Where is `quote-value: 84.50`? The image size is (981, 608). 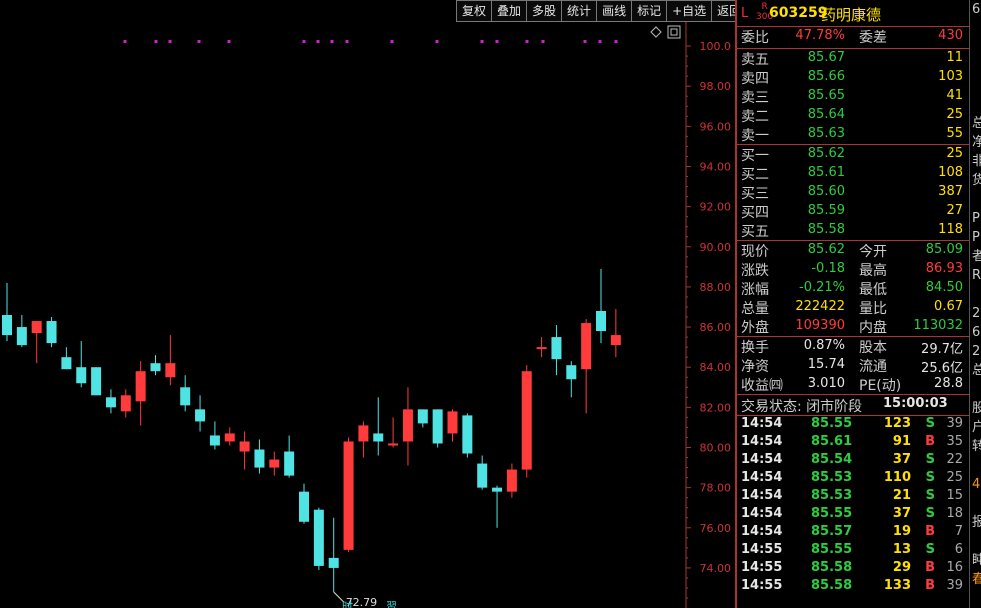
quote-value: 84.50 is located at coordinates (944, 287).